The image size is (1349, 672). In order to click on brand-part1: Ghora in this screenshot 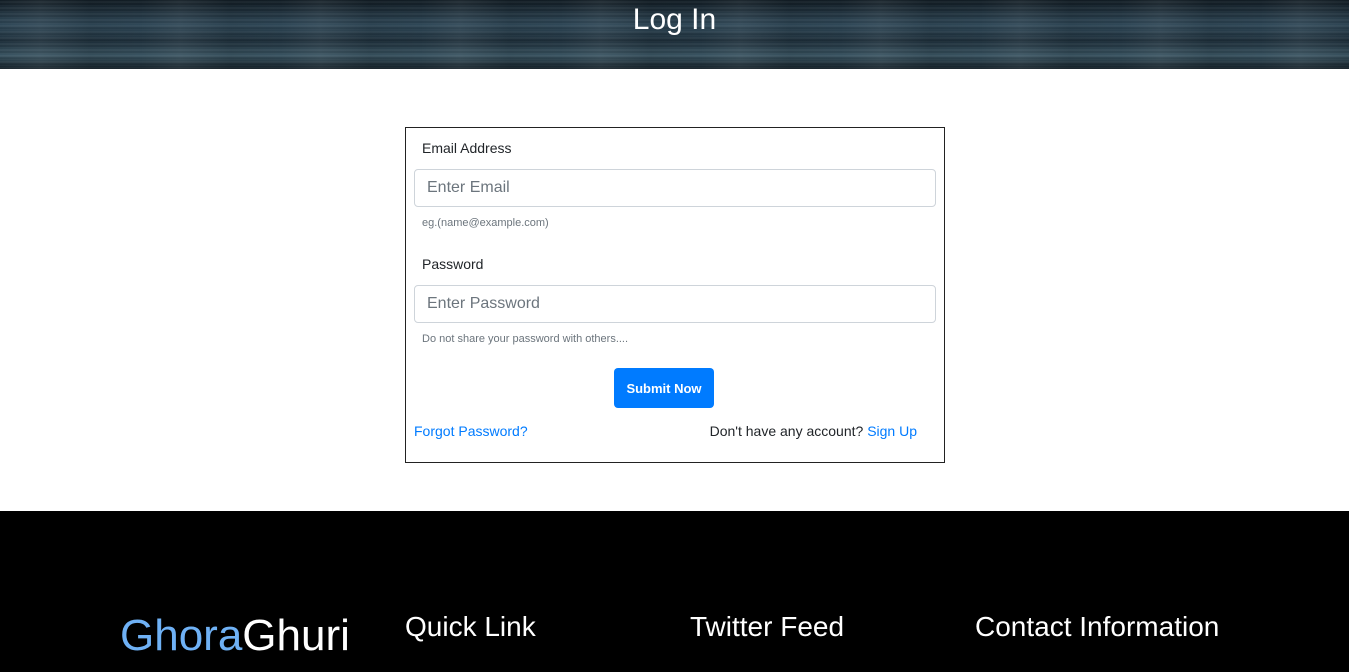, I will do `click(181, 635)`.